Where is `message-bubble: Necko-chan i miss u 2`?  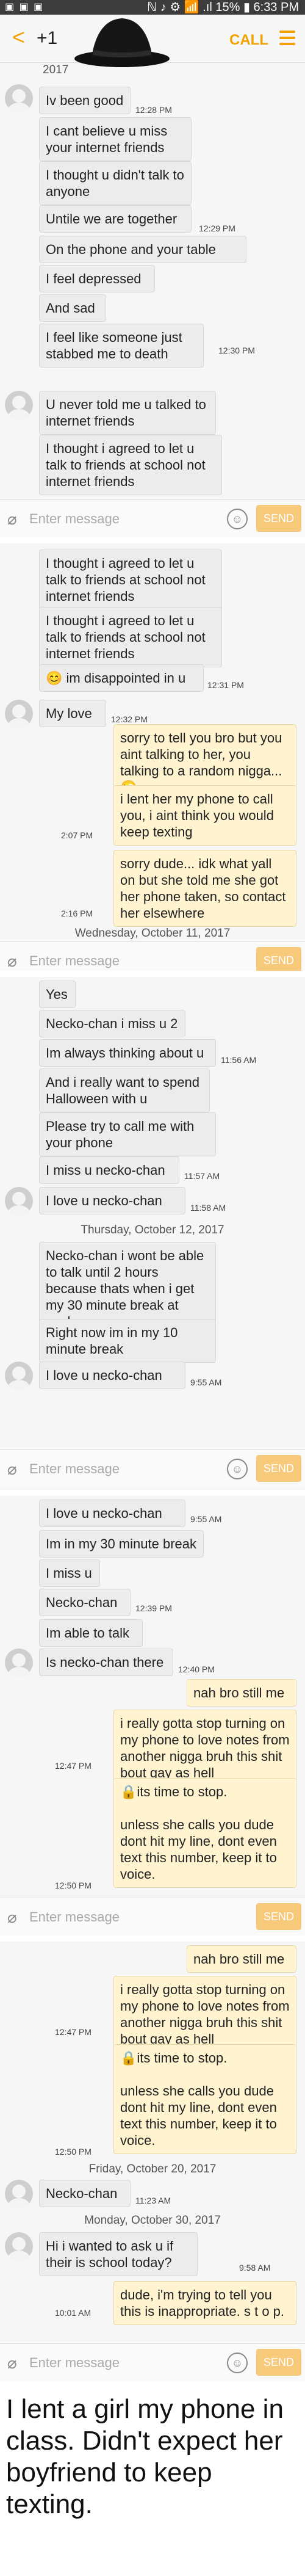
message-bubble: Necko-chan i miss u 2 is located at coordinates (112, 1023).